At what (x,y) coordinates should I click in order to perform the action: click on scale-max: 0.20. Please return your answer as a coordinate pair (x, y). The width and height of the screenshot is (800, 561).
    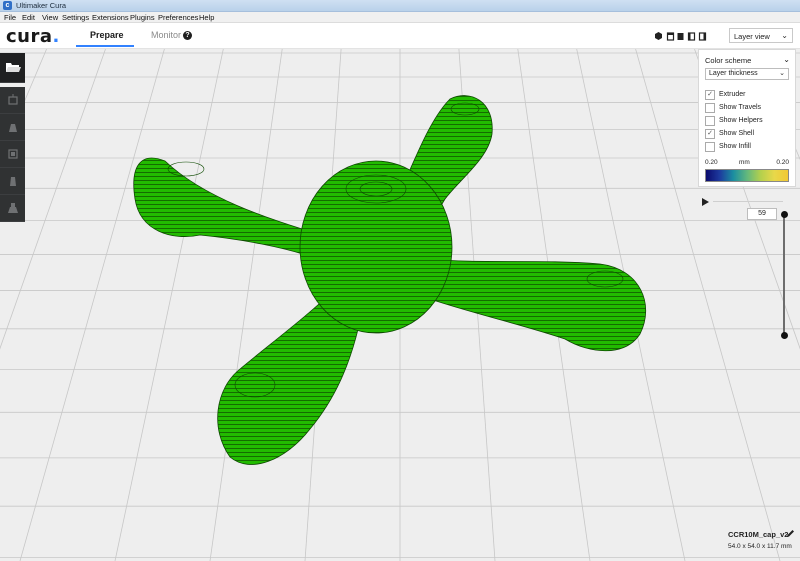
    Looking at the image, I should click on (782, 162).